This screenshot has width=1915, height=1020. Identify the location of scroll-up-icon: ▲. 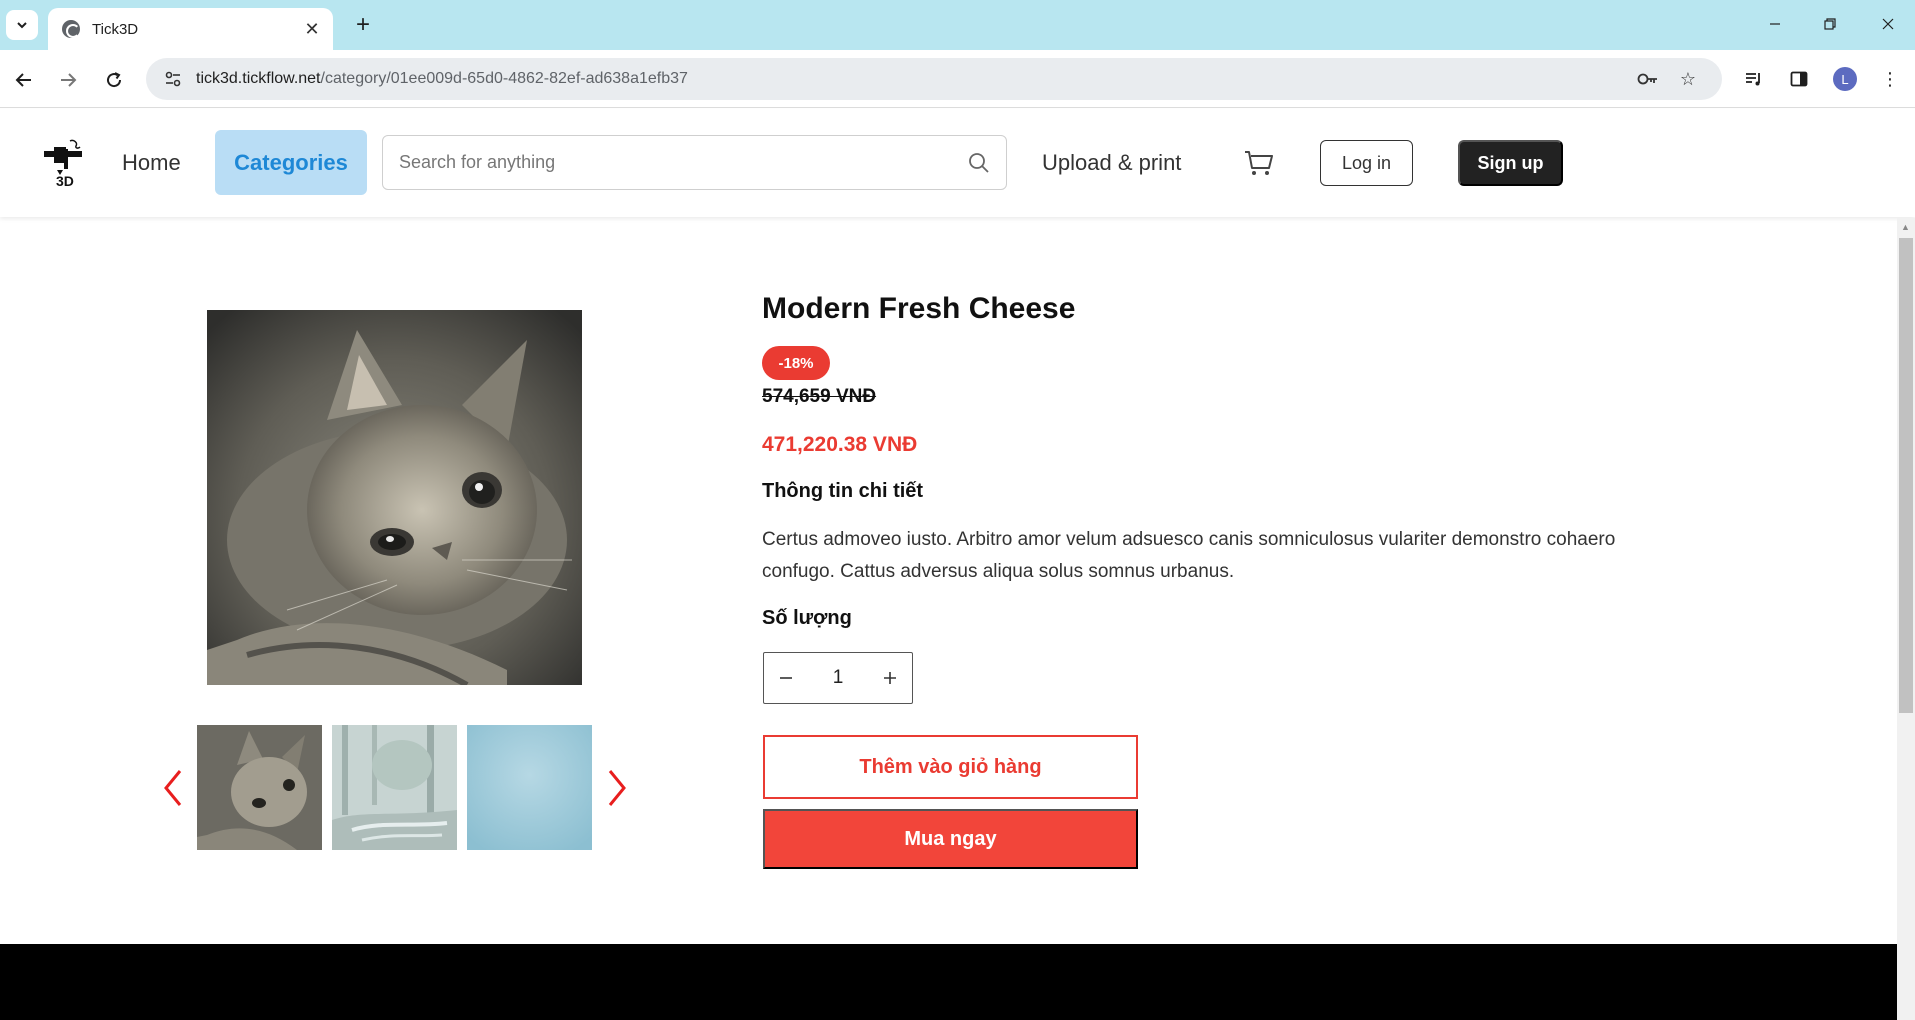
(1905, 227).